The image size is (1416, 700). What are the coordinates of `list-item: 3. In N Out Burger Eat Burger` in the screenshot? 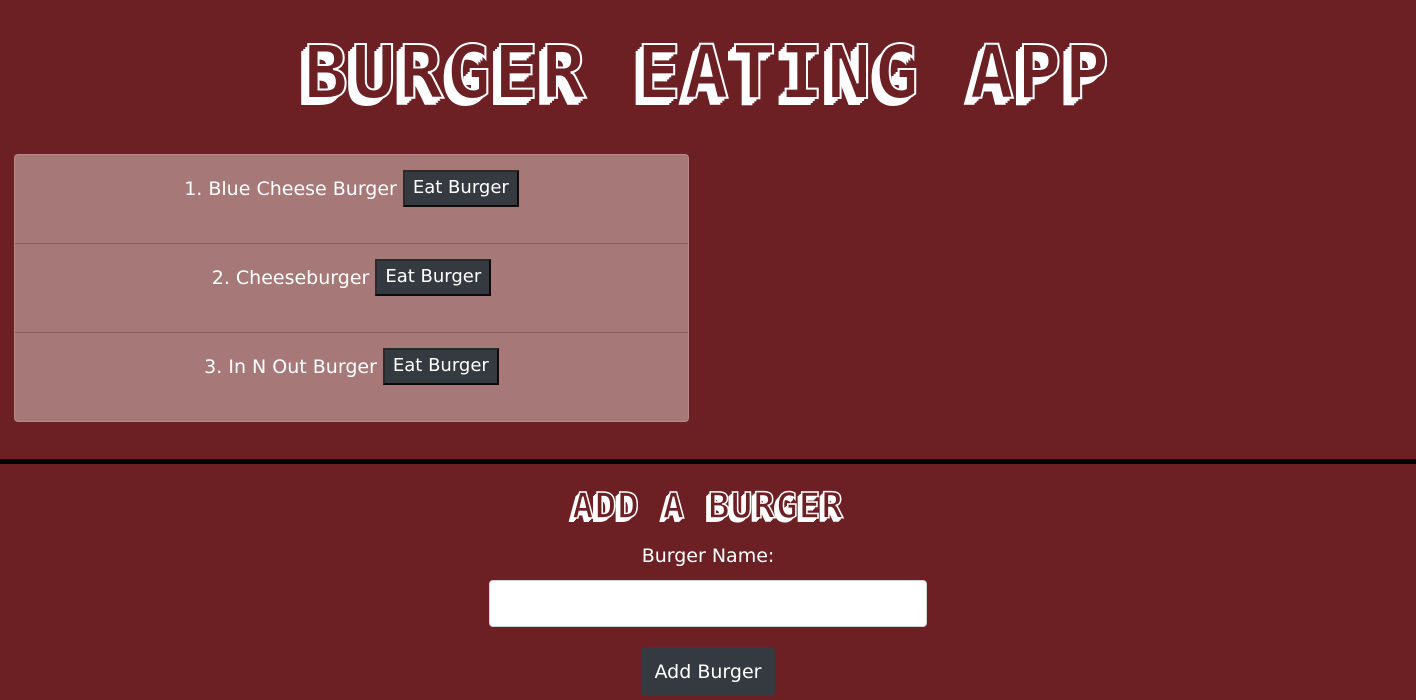 It's located at (351, 377).